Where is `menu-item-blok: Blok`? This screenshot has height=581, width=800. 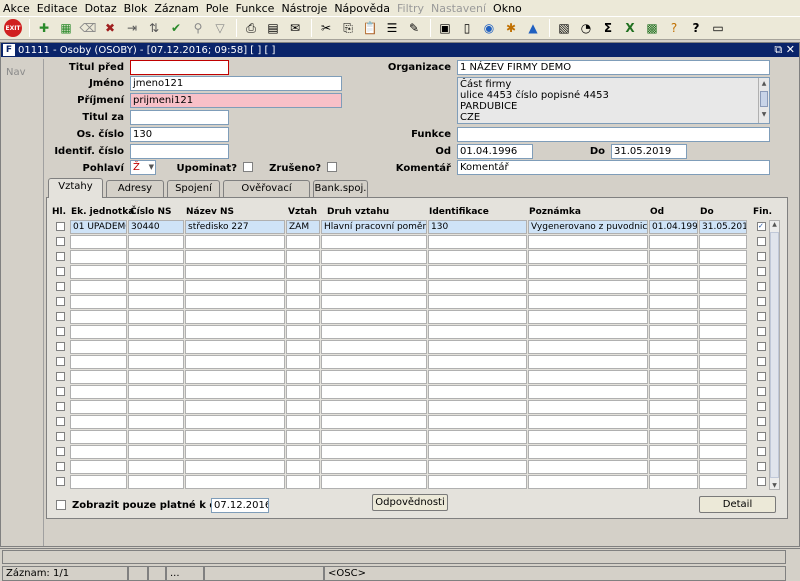 menu-item-blok: Blok is located at coordinates (136, 8).